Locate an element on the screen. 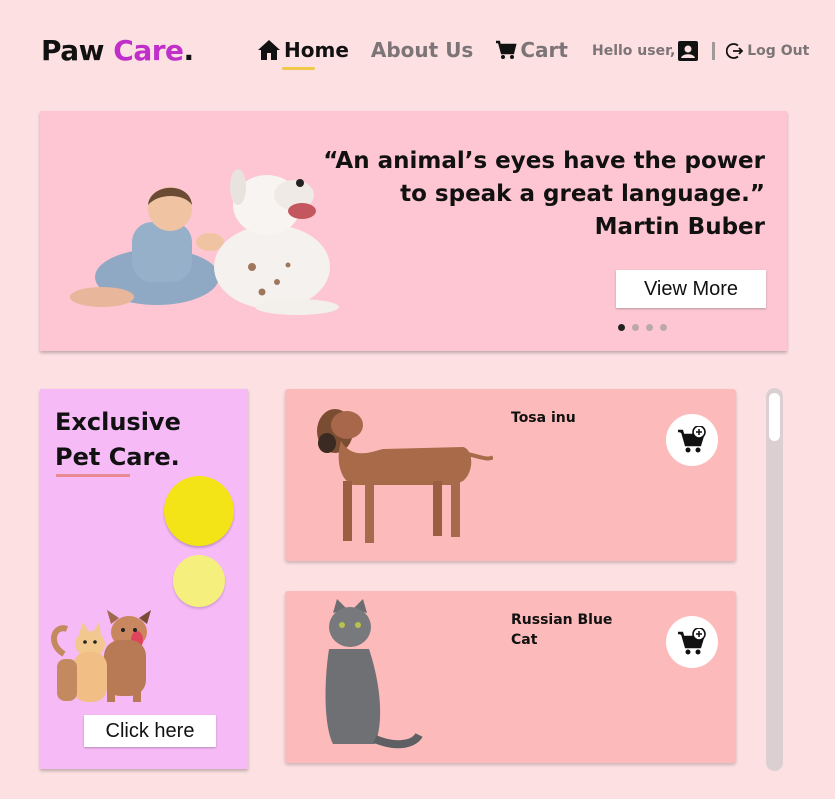  logout-button: Log Out is located at coordinates (767, 51).